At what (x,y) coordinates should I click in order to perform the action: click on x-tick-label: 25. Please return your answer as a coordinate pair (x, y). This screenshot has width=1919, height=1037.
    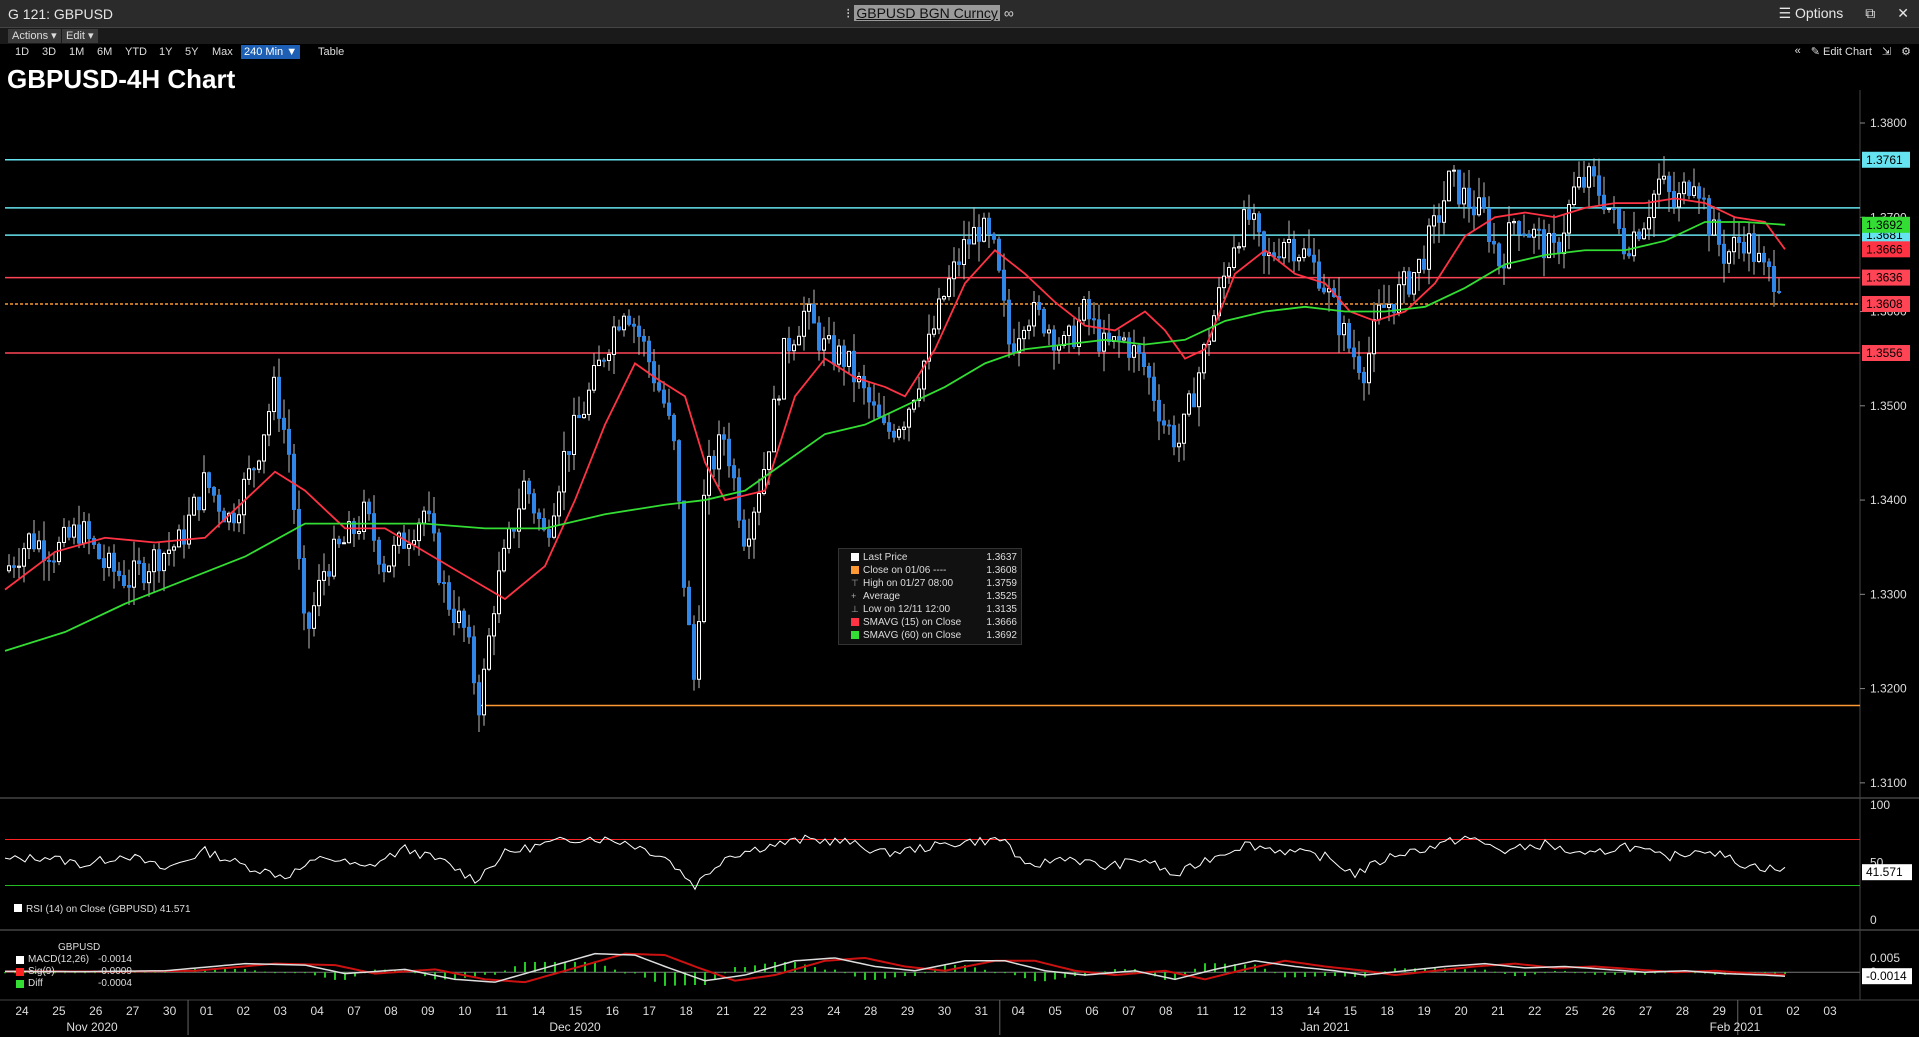
    Looking at the image, I should click on (59, 1011).